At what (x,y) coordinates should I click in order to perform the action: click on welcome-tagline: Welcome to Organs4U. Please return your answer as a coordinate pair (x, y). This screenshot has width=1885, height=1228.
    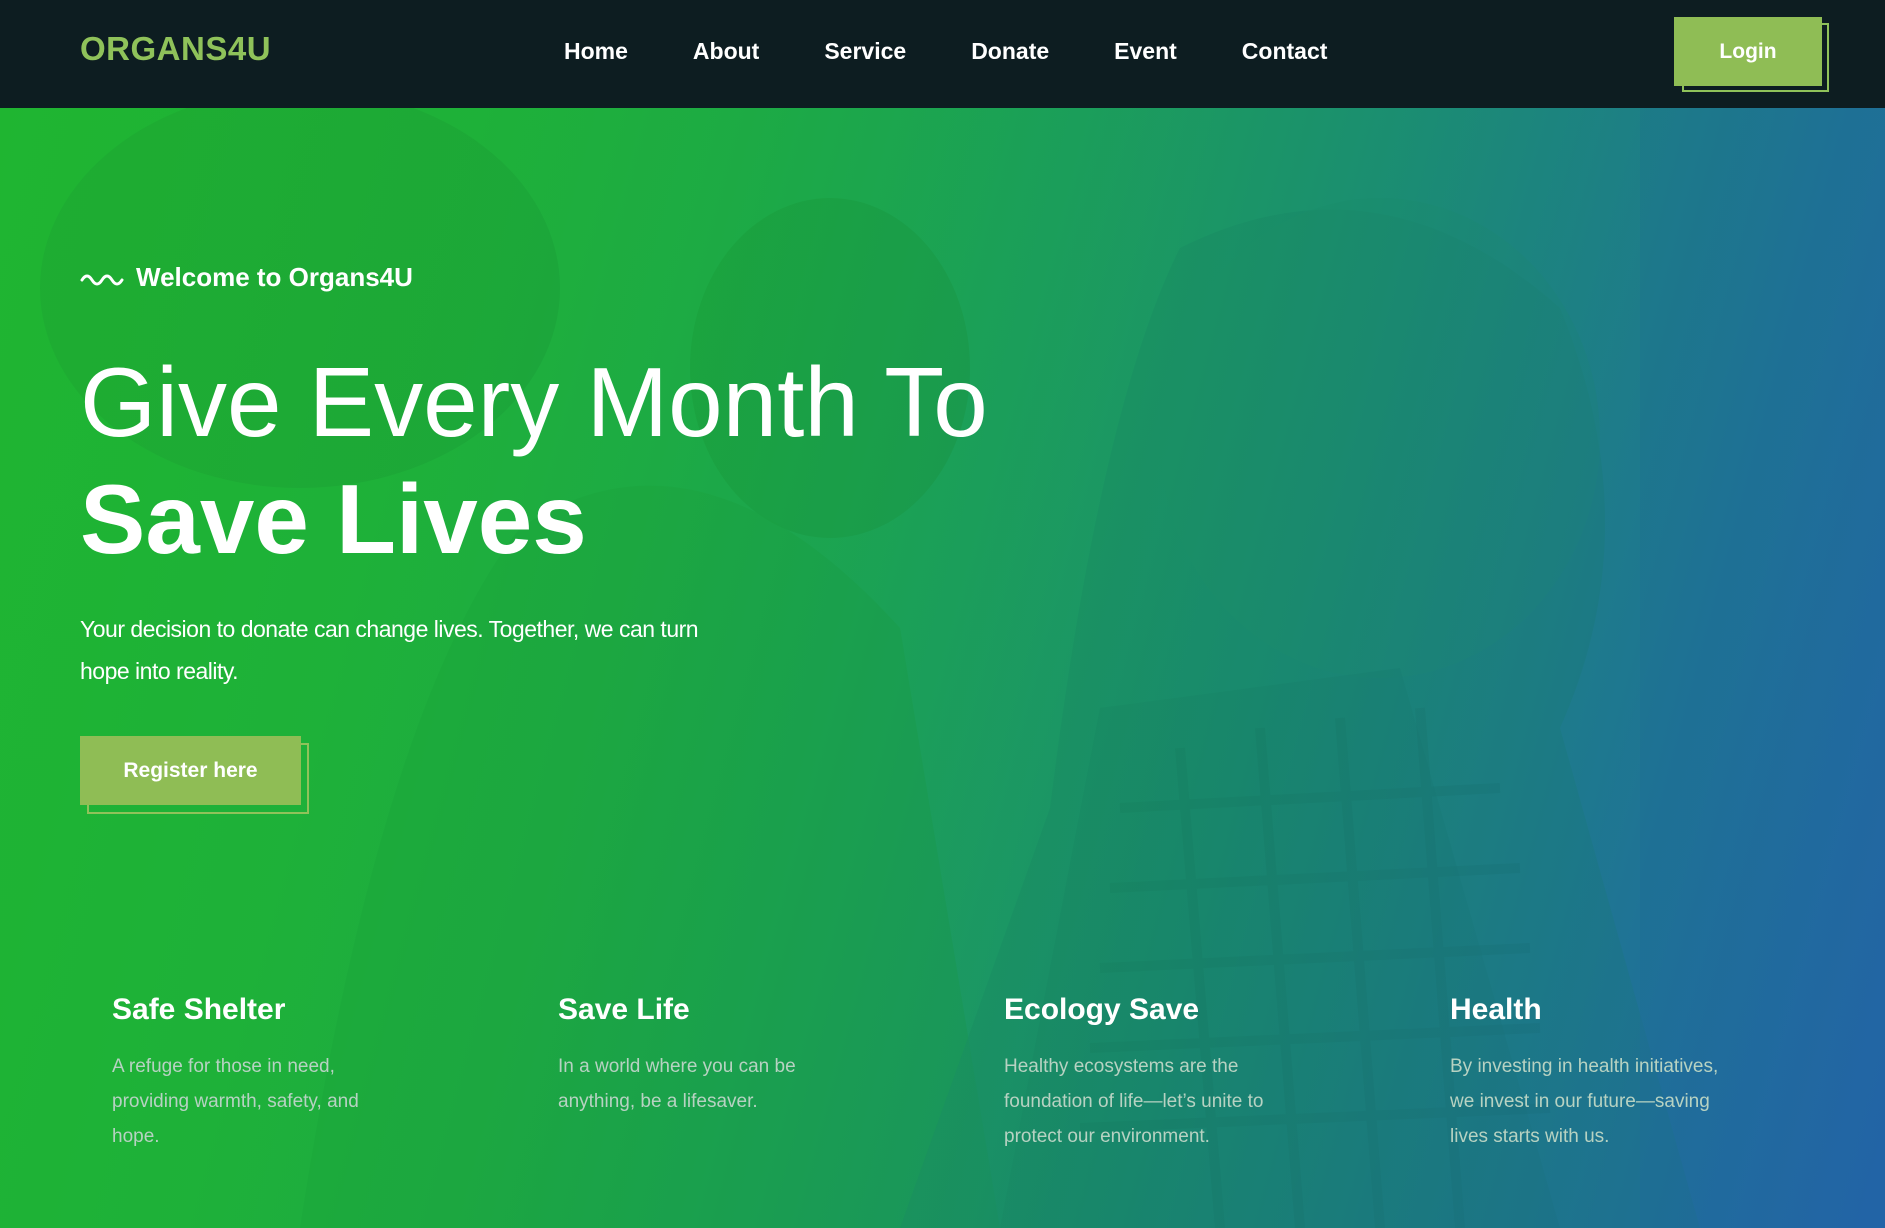
    Looking at the image, I should click on (246, 277).